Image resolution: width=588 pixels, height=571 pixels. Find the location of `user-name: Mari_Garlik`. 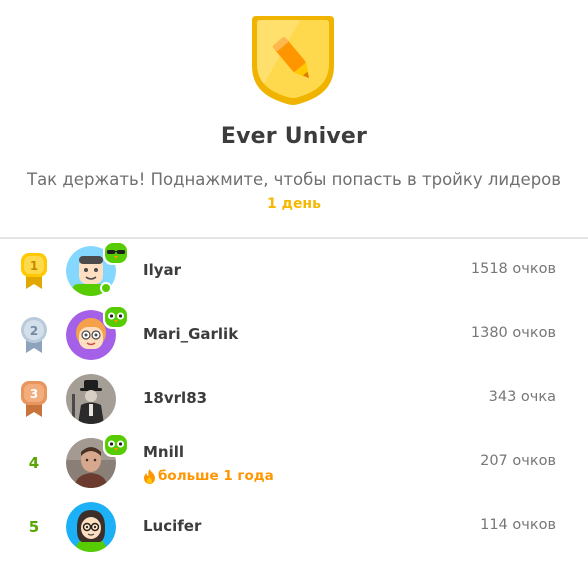

user-name: Mari_Garlik is located at coordinates (190, 334).